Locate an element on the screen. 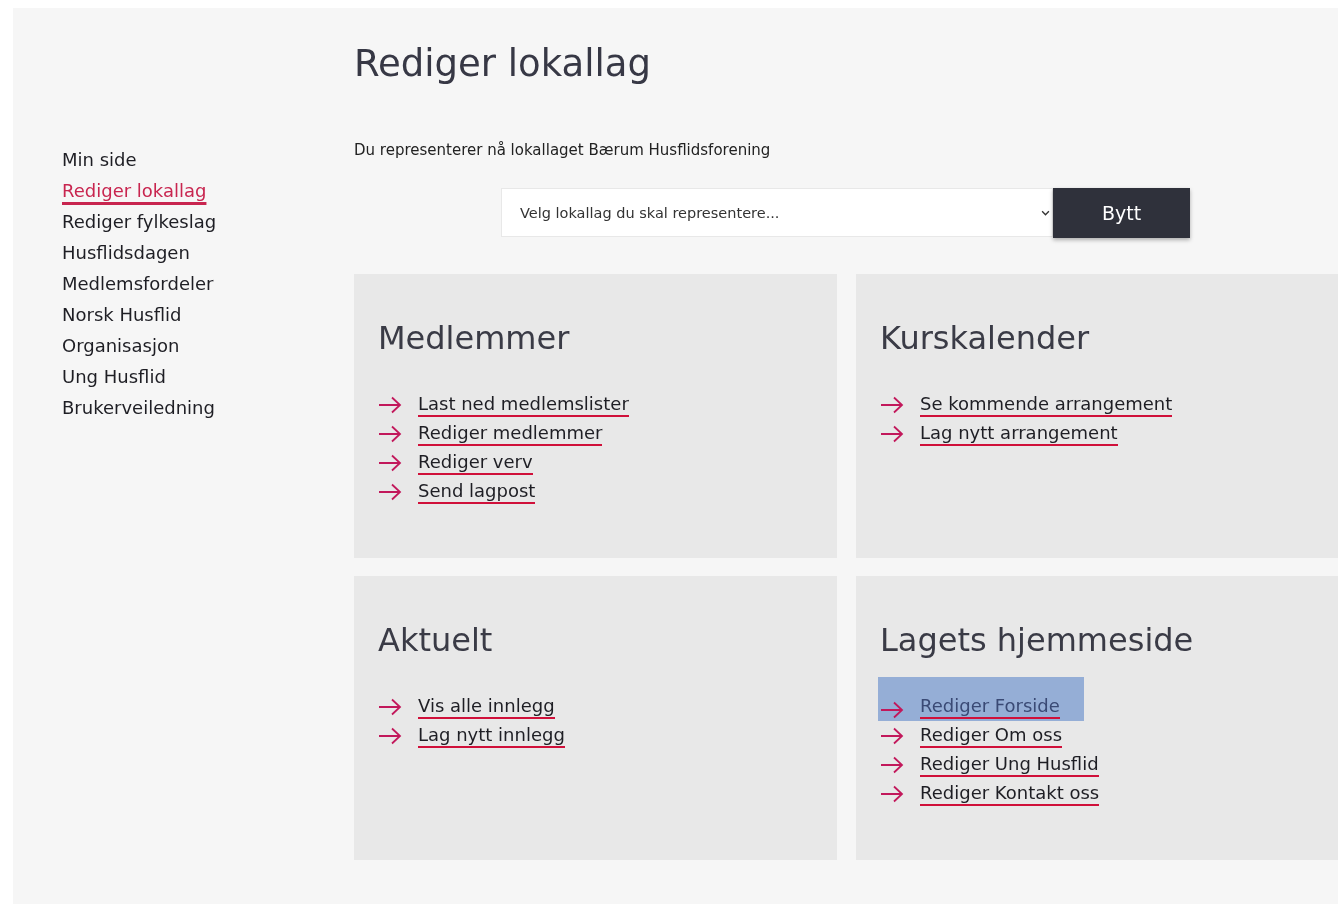 This screenshot has height=912, width=1338. sidebar-link: Rediger fylkeslag is located at coordinates (139, 221).